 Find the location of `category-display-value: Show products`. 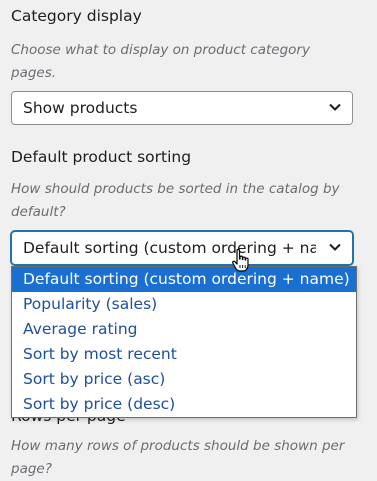

category-display-value: Show products is located at coordinates (80, 108).